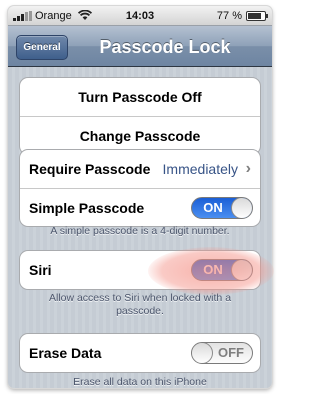 The width and height of the screenshot is (320, 394). I want to click on passcode-actions-group: Turn Passcode Off Change Passcode, so click(140, 116).